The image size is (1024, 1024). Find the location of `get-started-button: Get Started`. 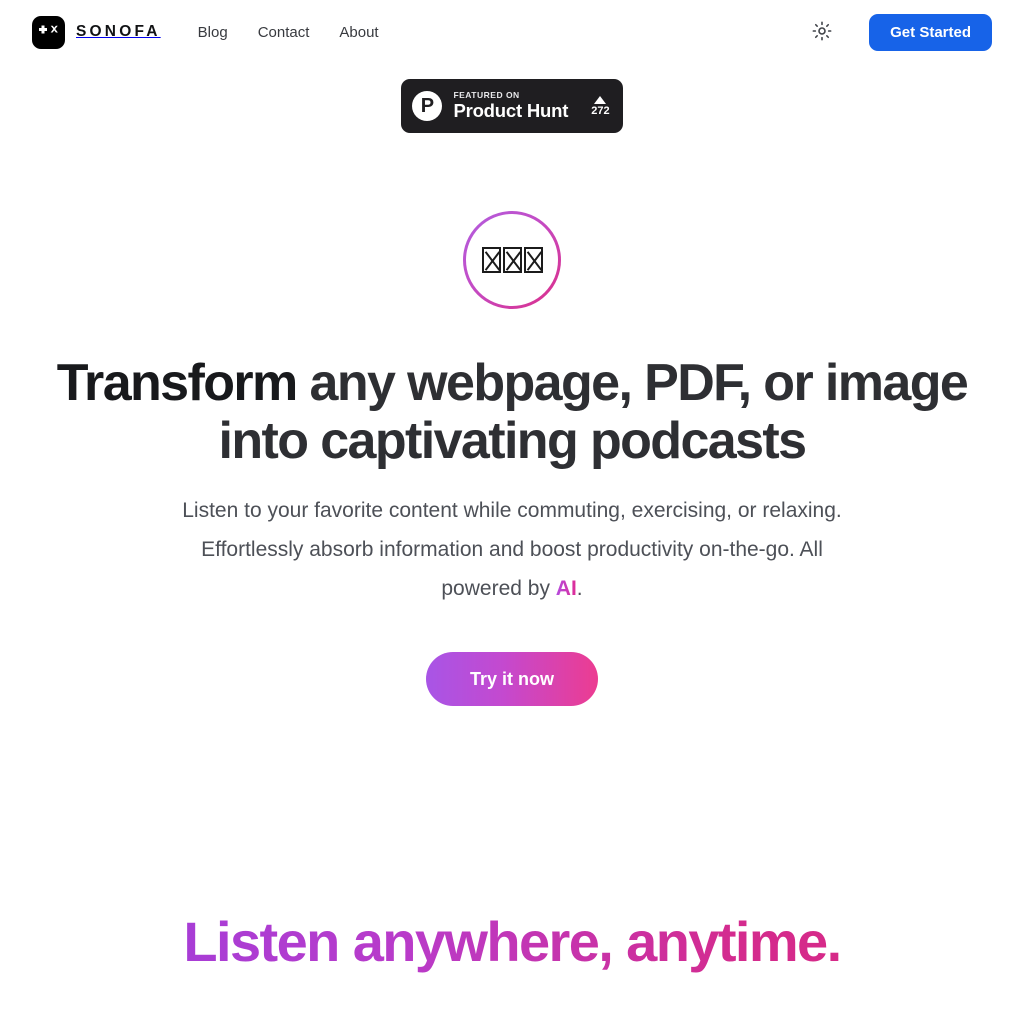

get-started-button: Get Started is located at coordinates (930, 32).